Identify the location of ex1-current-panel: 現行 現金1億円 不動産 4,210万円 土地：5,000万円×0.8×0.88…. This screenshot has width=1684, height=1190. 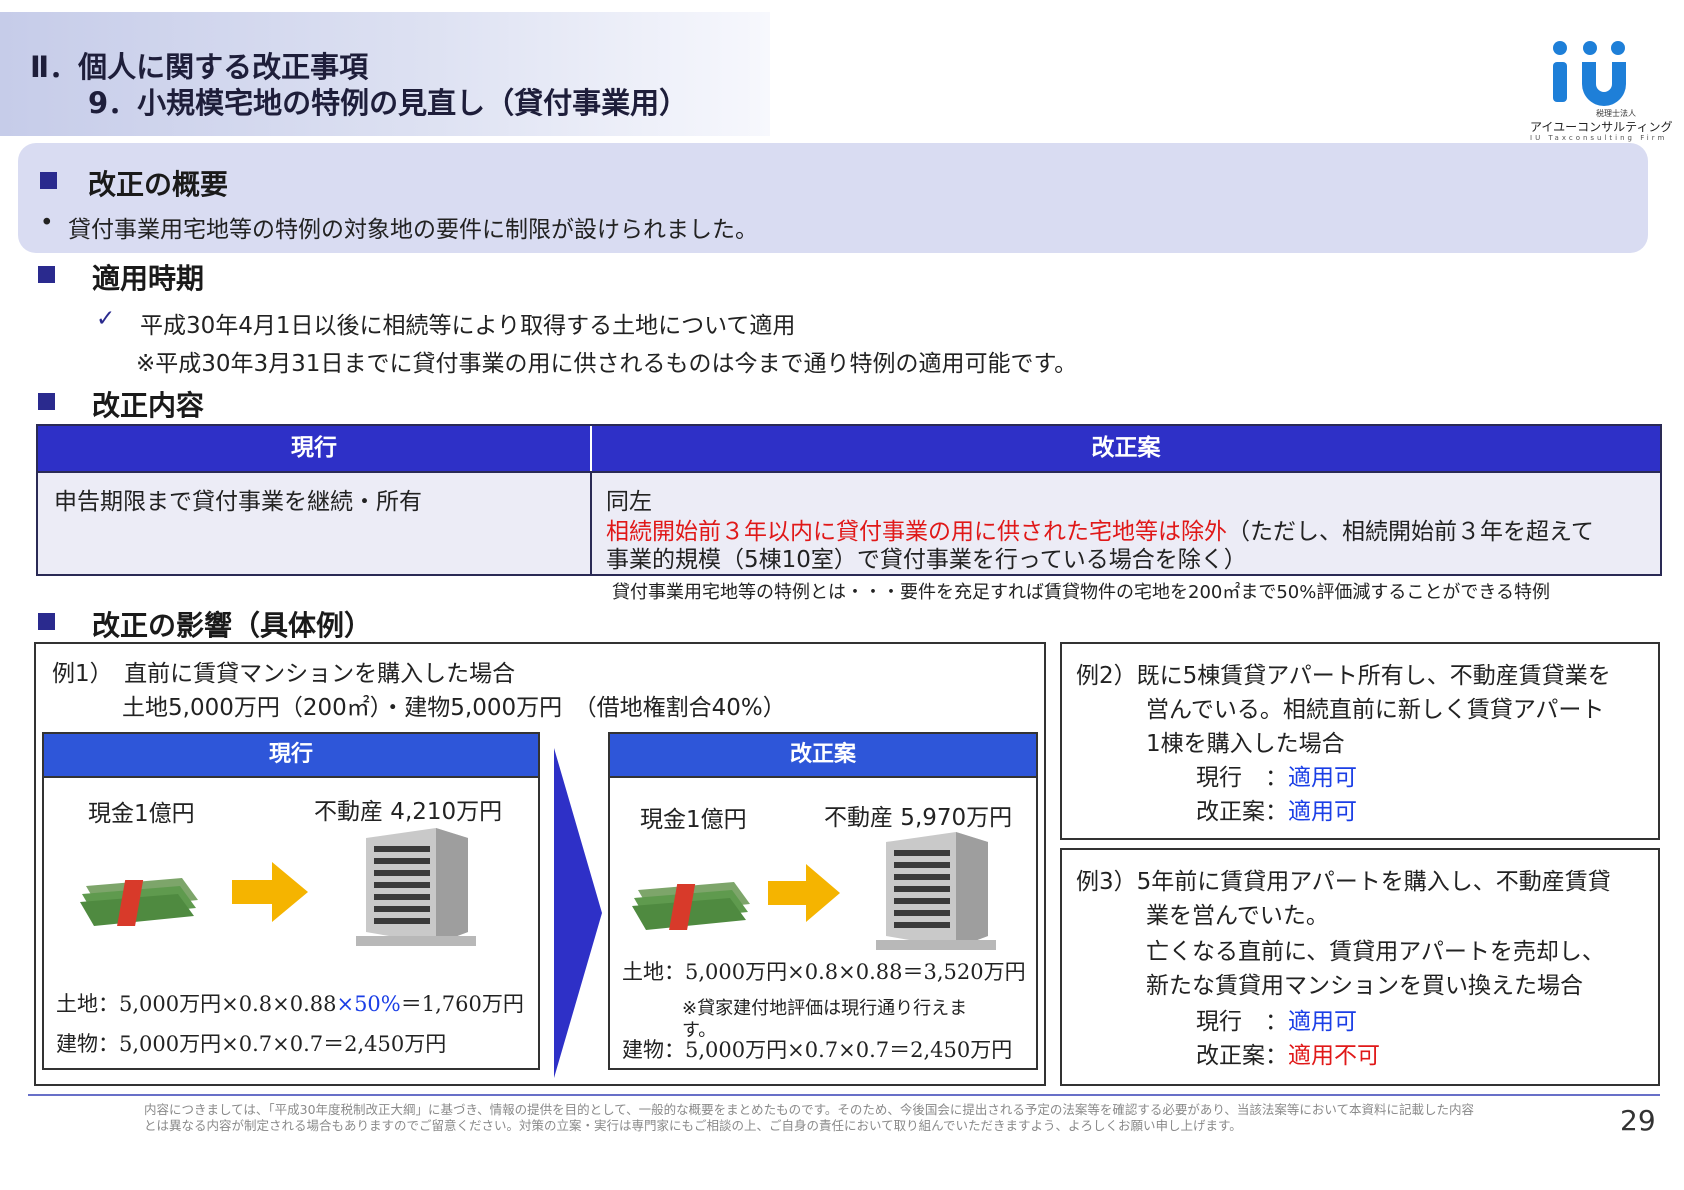
(291, 901).